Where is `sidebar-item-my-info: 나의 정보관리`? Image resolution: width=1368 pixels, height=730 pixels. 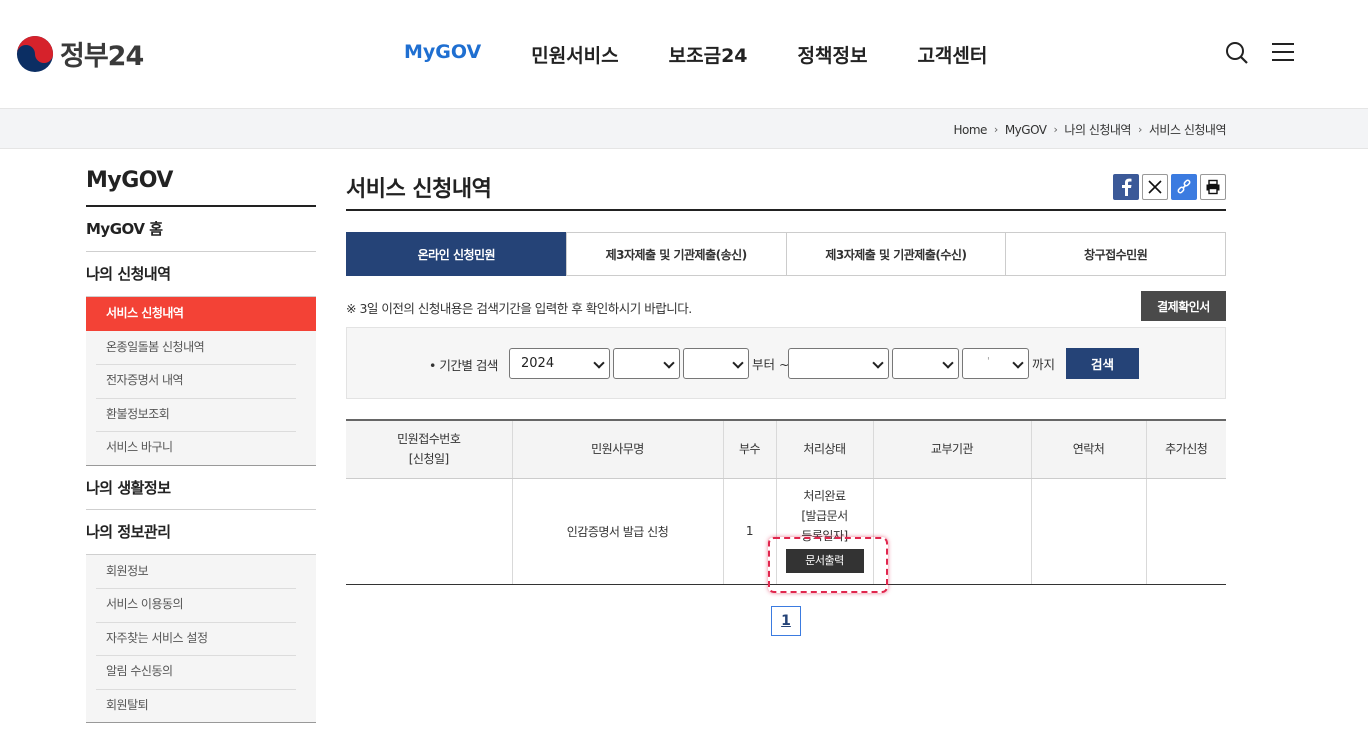
sidebar-item-my-info: 나의 정보관리 is located at coordinates (201, 532).